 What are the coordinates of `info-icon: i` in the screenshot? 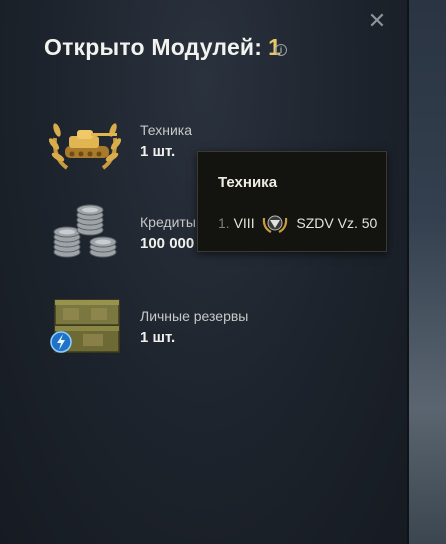 It's located at (281, 50).